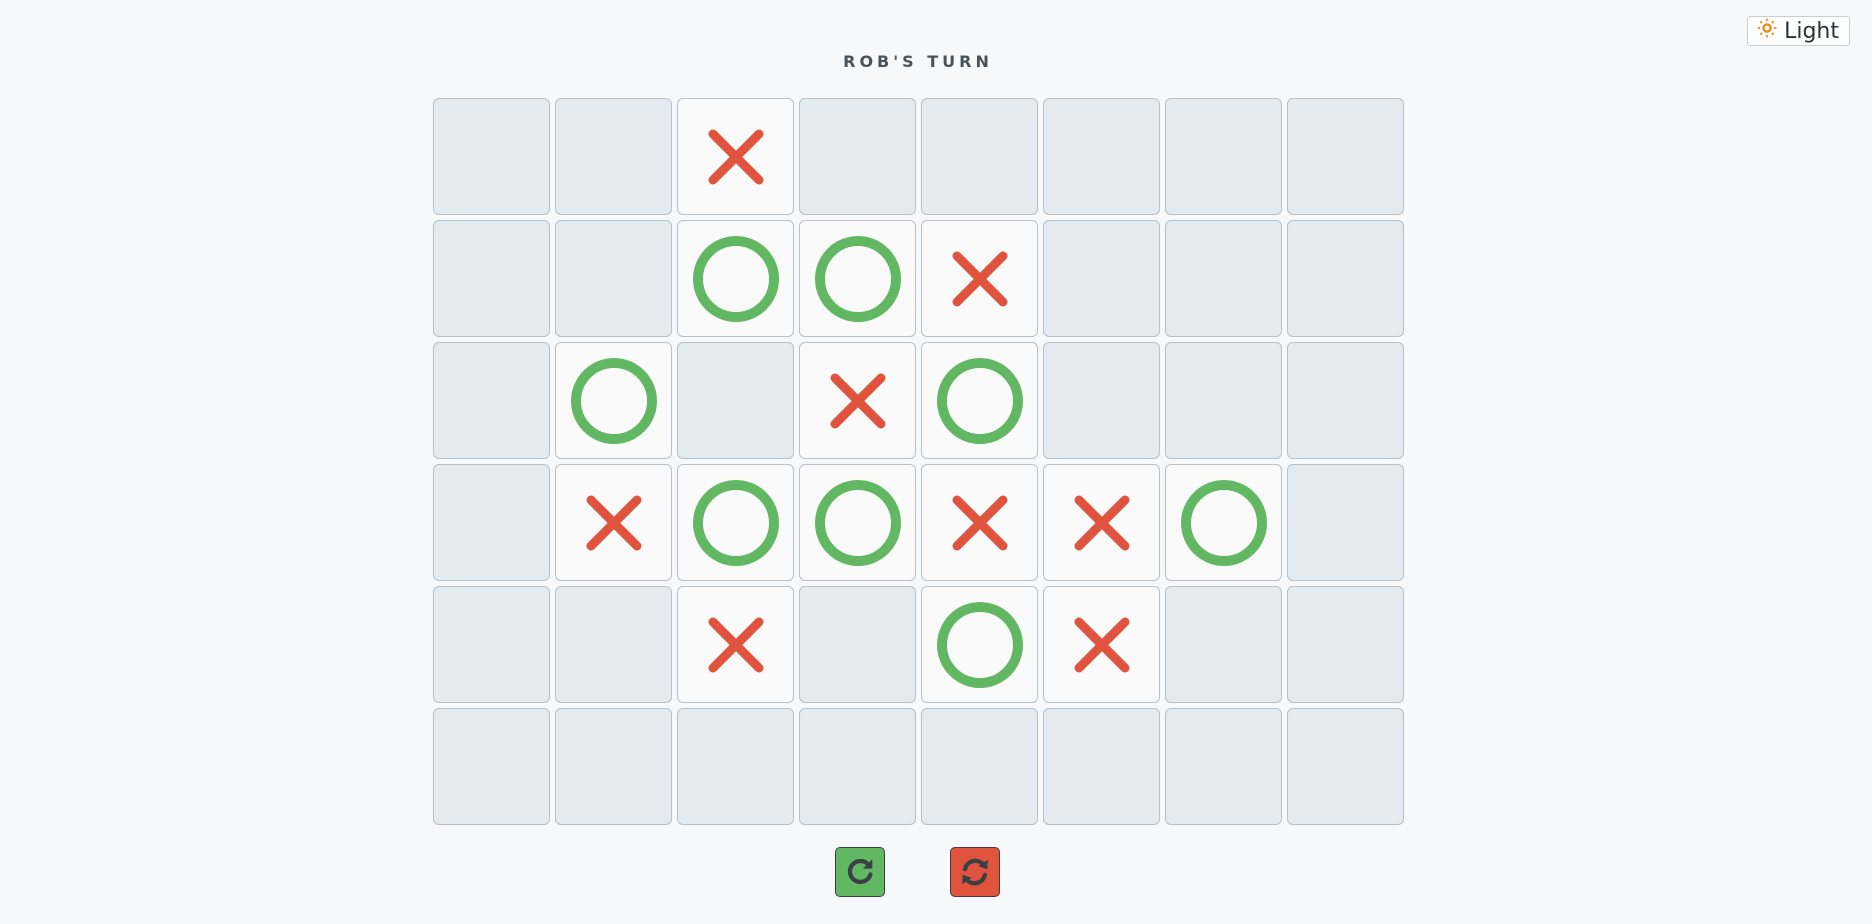 Image resolution: width=1872 pixels, height=924 pixels. What do you see at coordinates (491, 522) in the screenshot?
I see `board-cell-r4-c1` at bounding box center [491, 522].